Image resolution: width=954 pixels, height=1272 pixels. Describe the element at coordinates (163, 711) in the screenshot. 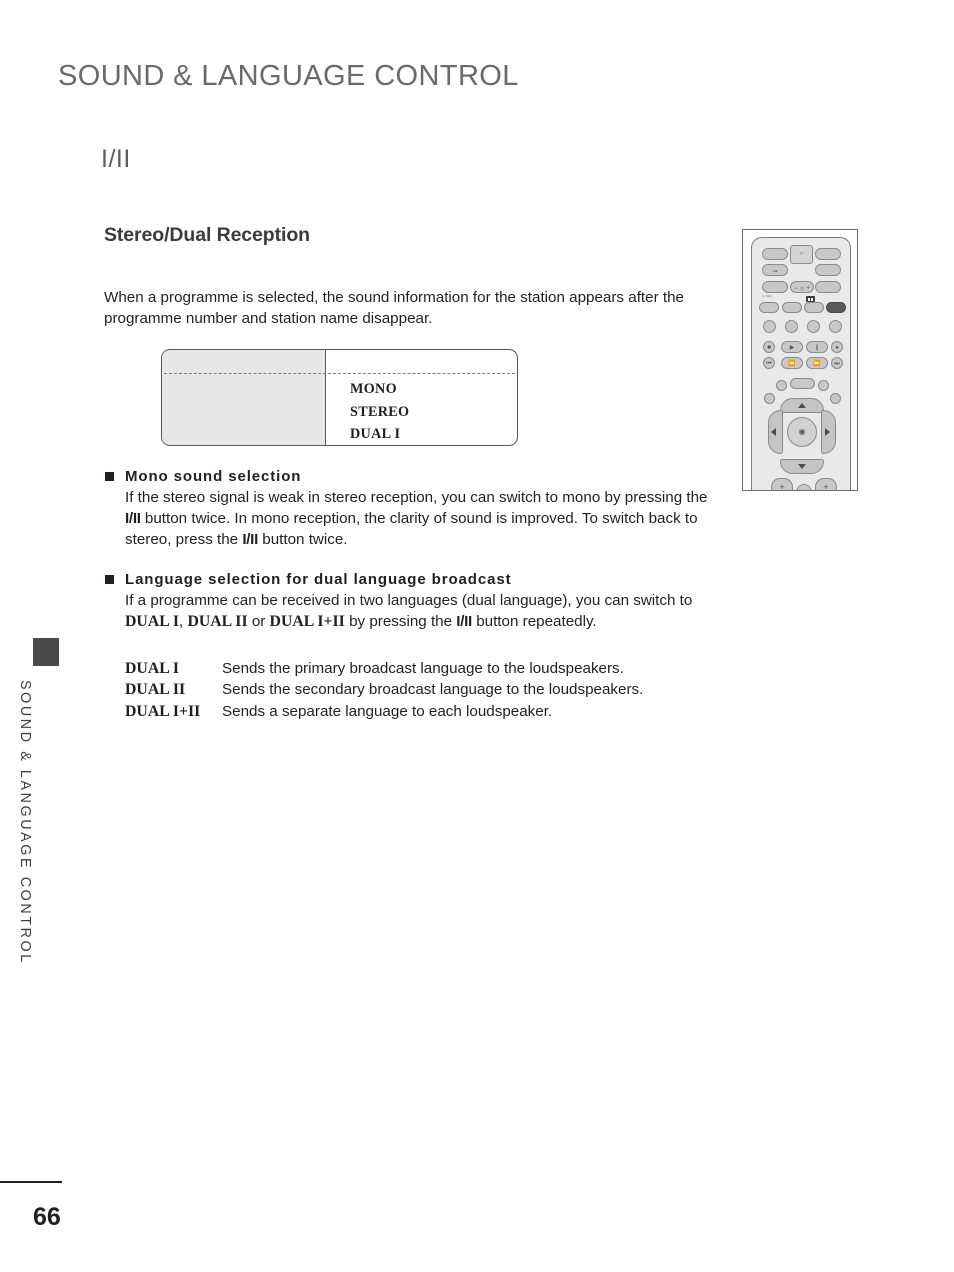

I see `definition-term: DUAL I+II` at that location.